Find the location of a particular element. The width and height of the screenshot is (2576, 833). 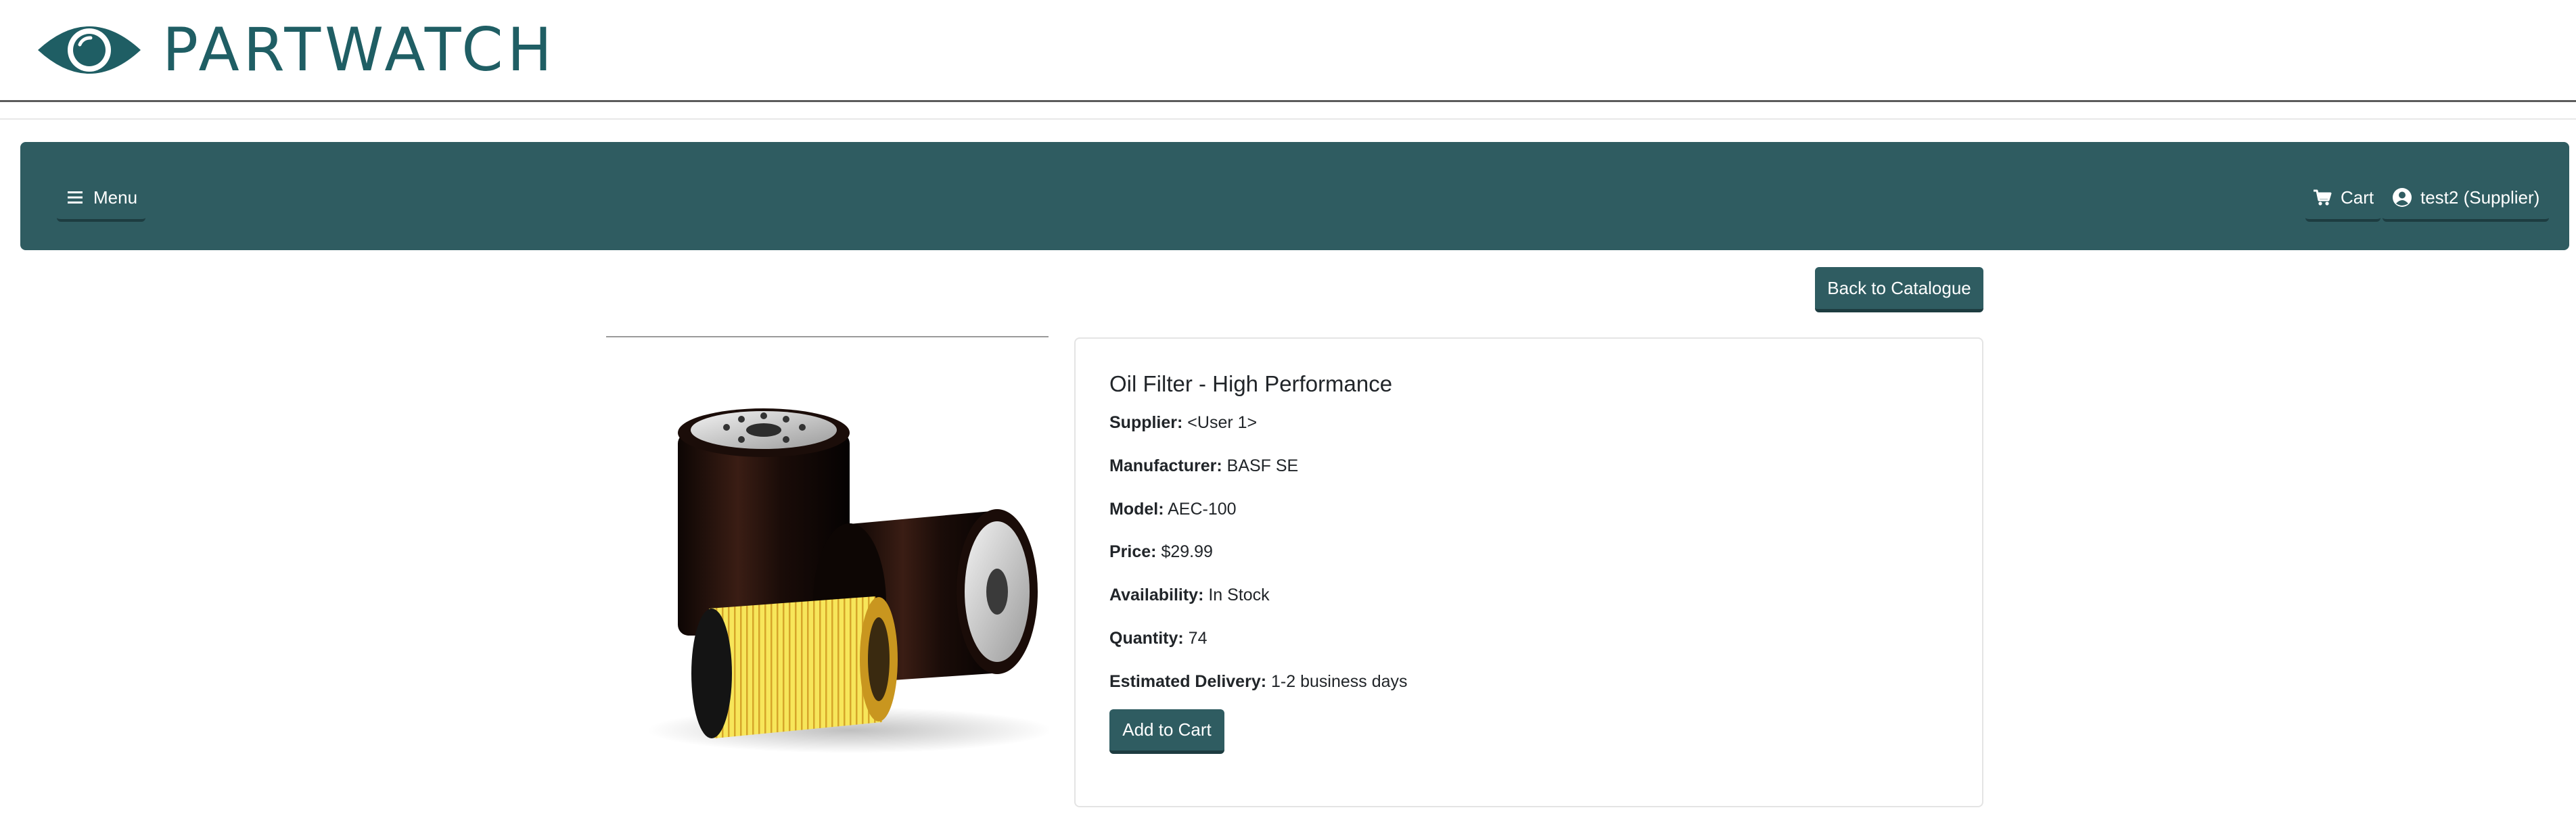

user-account-button: test2 (Supplier) is located at coordinates (2466, 199).